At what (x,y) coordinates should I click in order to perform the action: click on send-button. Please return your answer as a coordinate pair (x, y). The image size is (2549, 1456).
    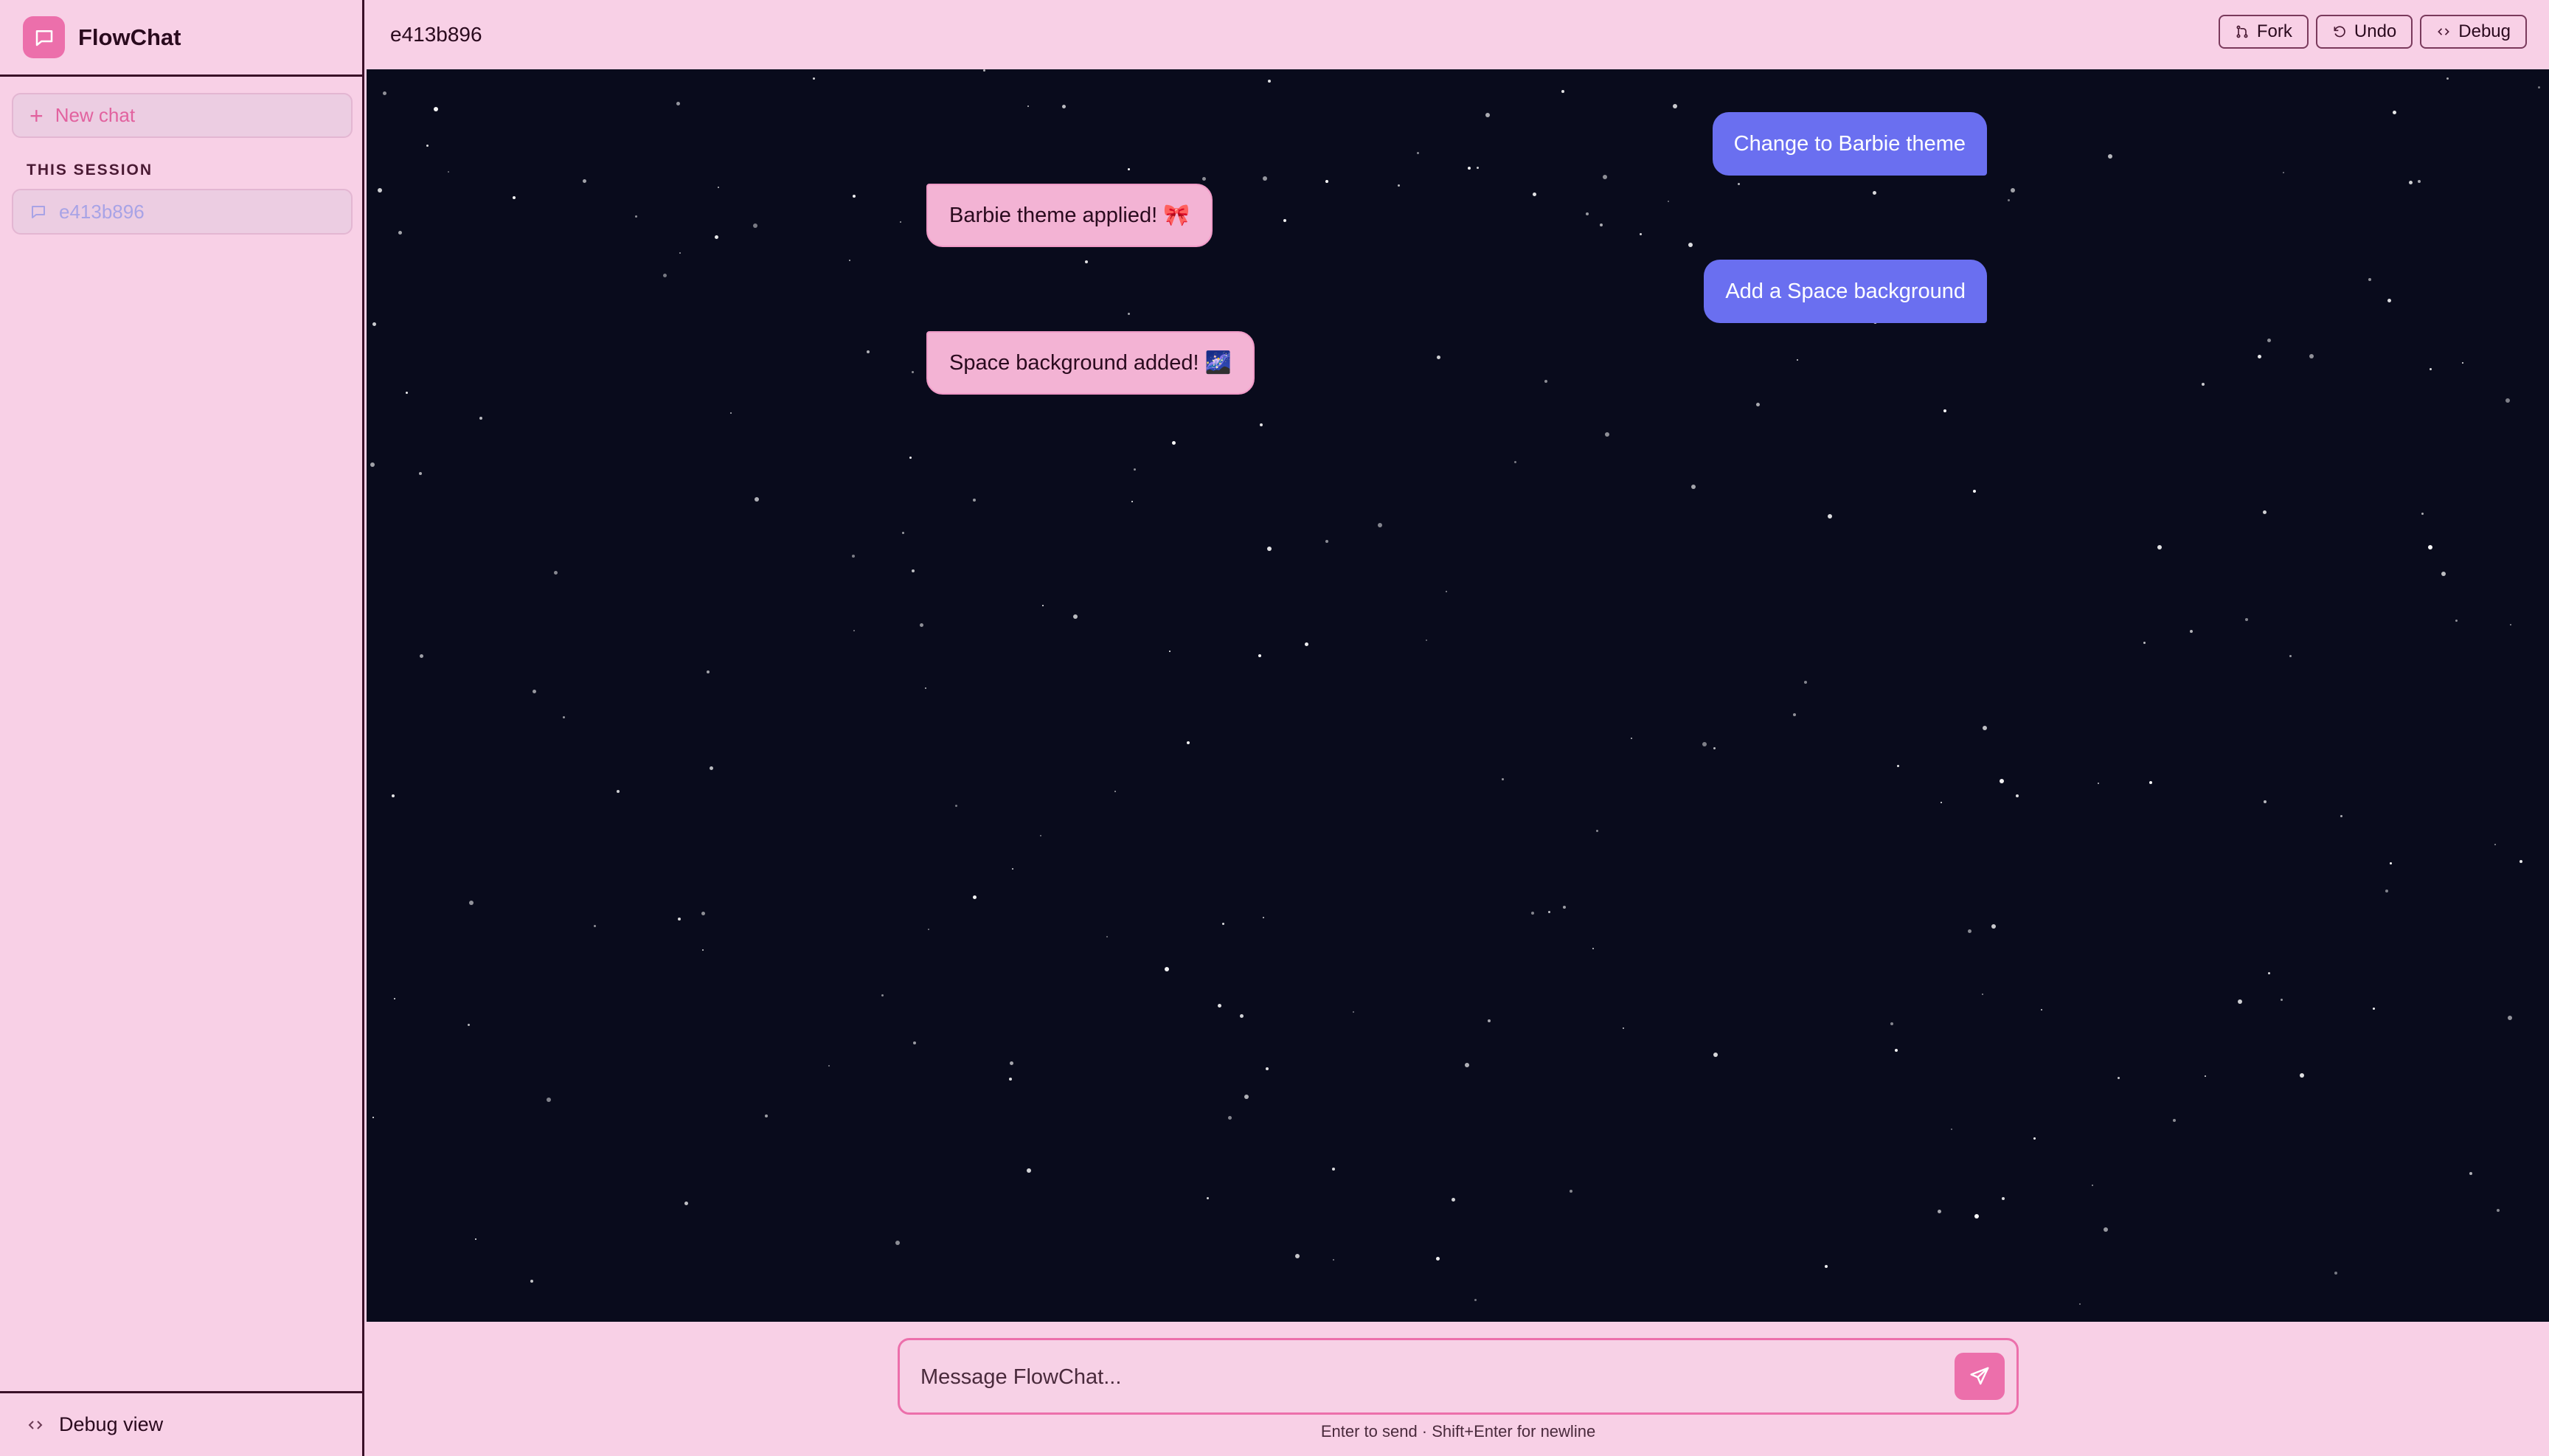
    Looking at the image, I should click on (1980, 1376).